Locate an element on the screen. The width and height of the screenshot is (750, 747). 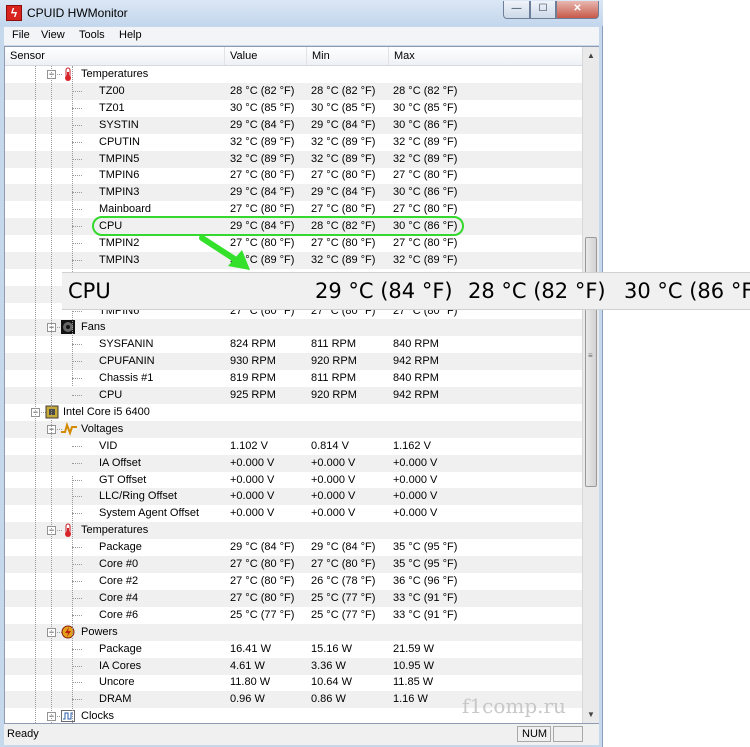
vertical-scrollbar: ▲ ≡ ▼ is located at coordinates (590, 385).